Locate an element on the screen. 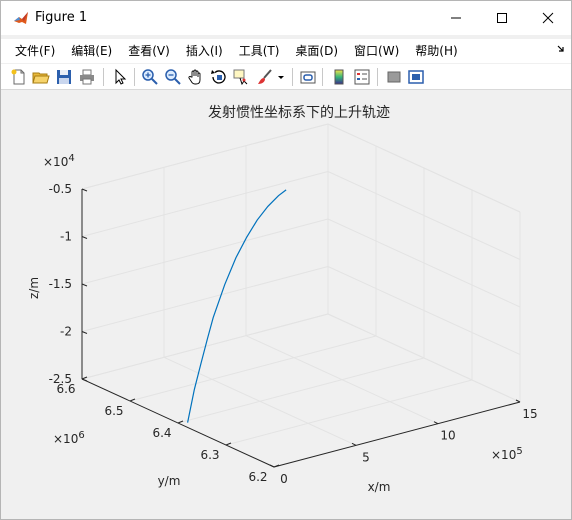  hide-plot-tools-icon is located at coordinates (394, 77).